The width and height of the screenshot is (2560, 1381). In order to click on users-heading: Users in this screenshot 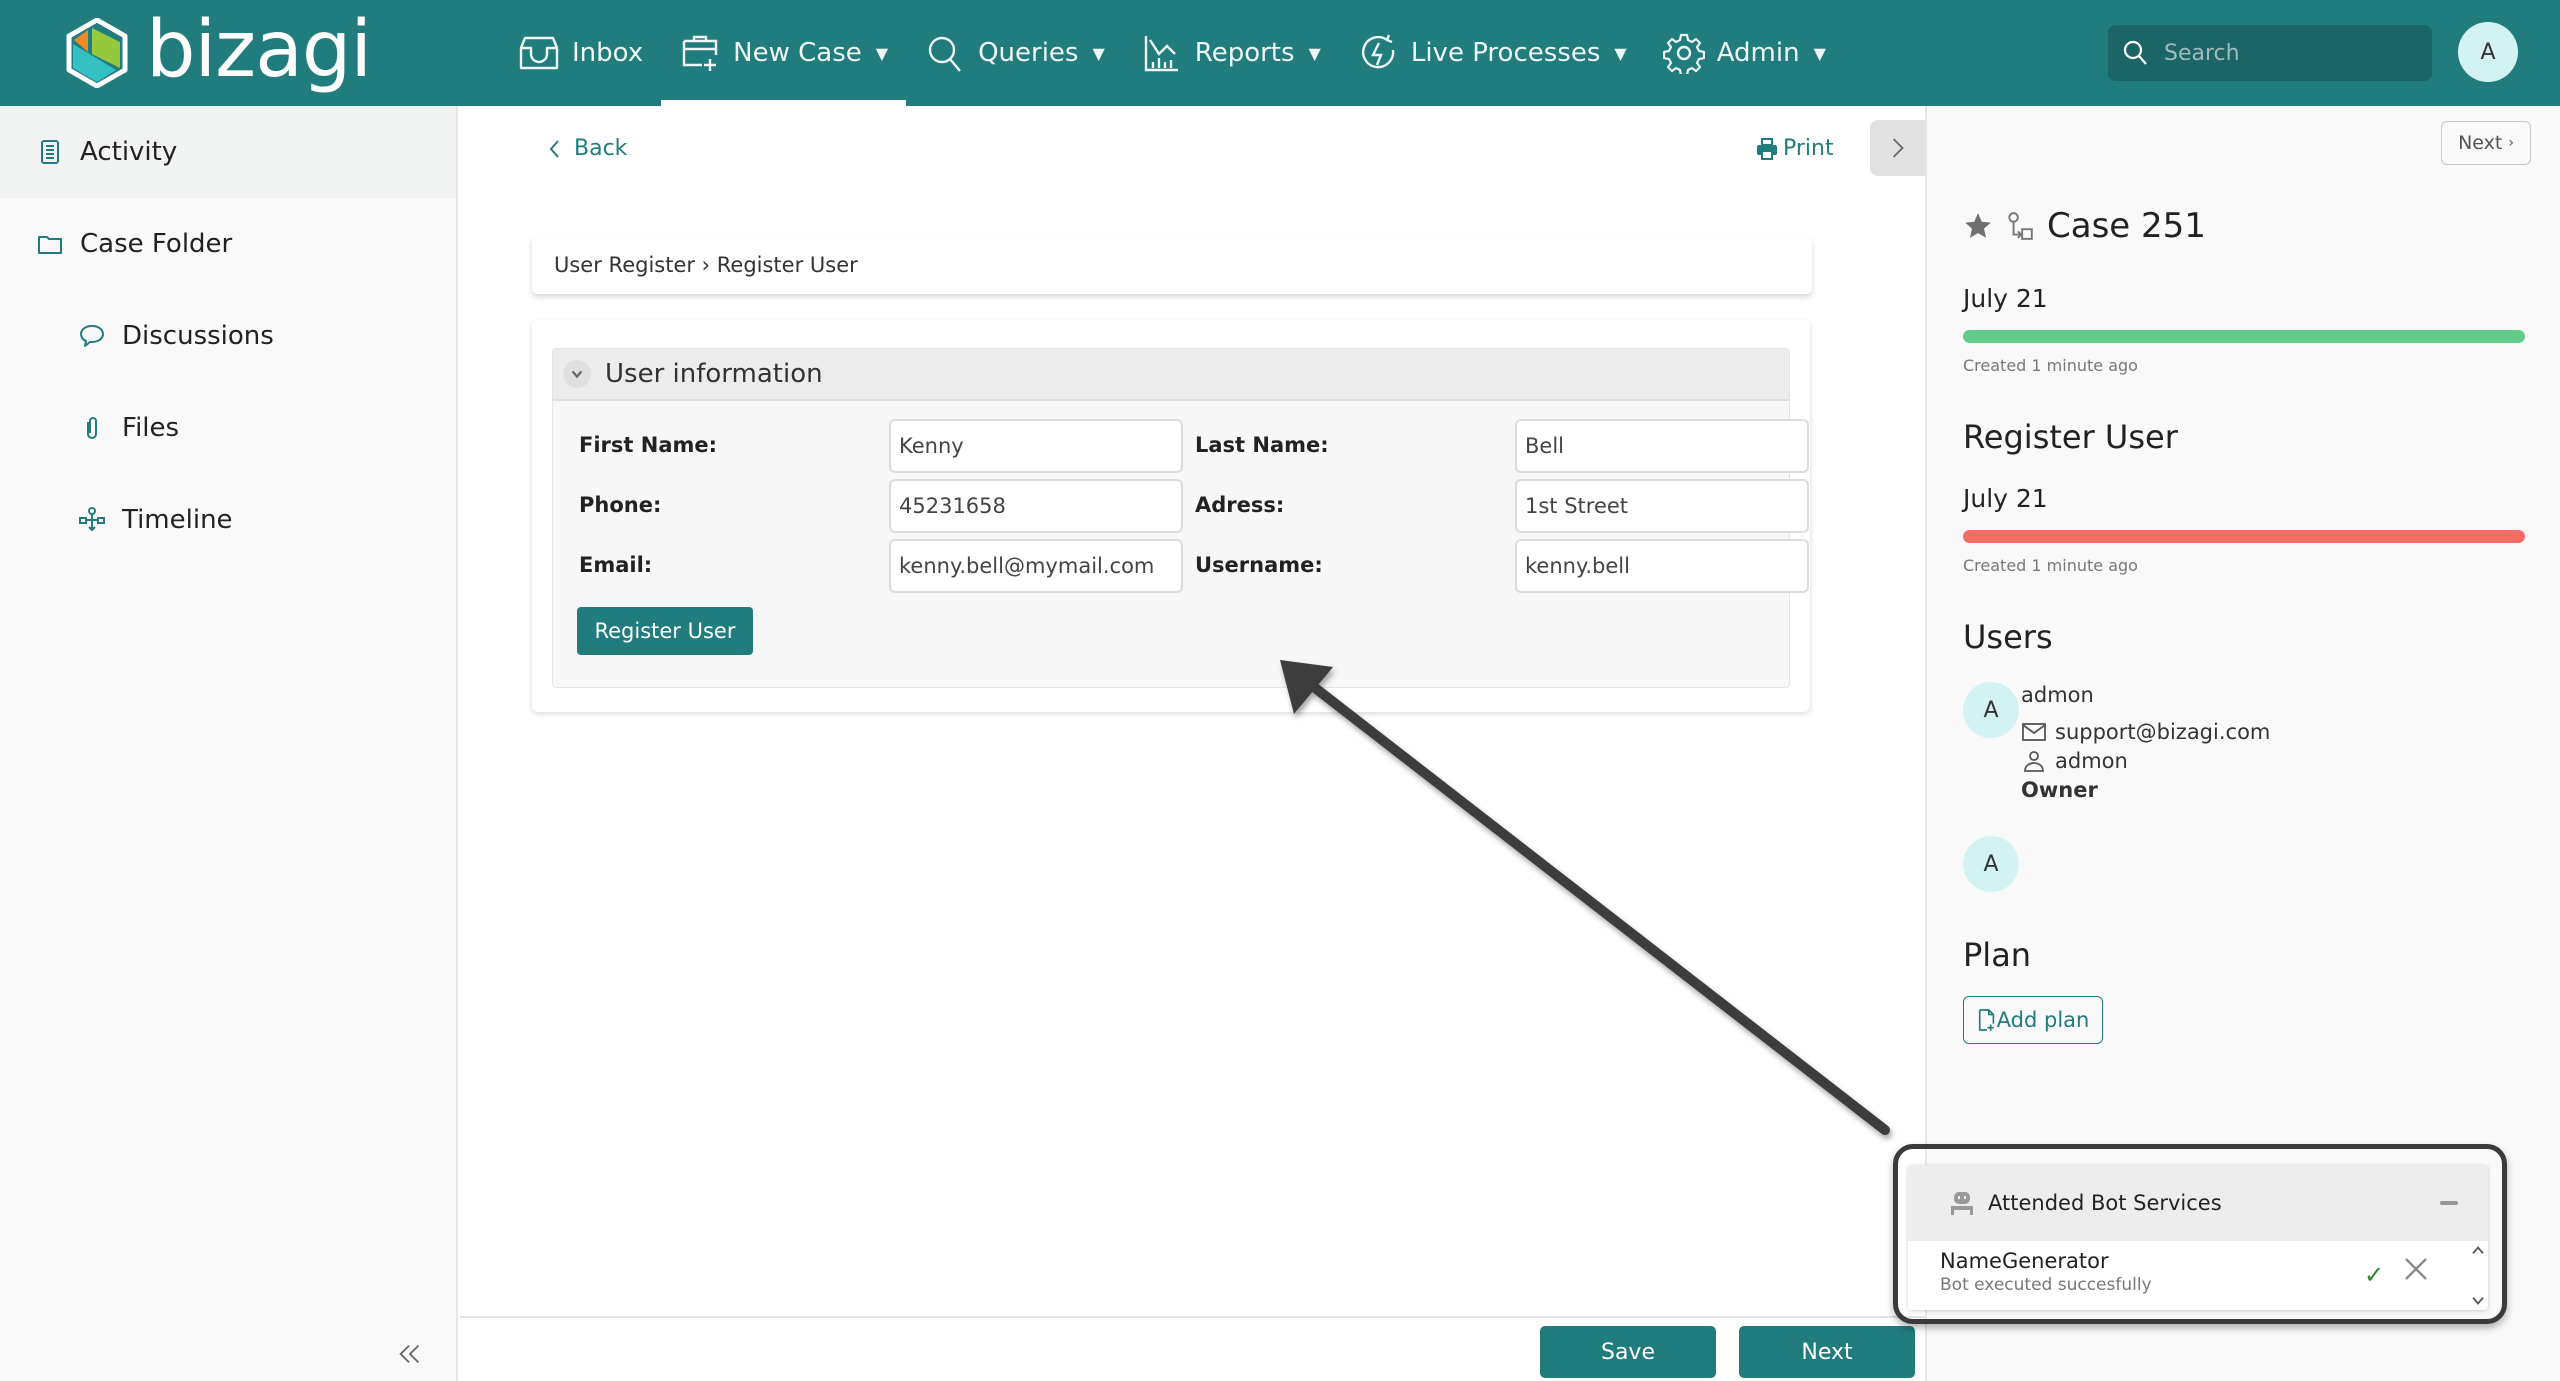, I will do `click(2008, 637)`.